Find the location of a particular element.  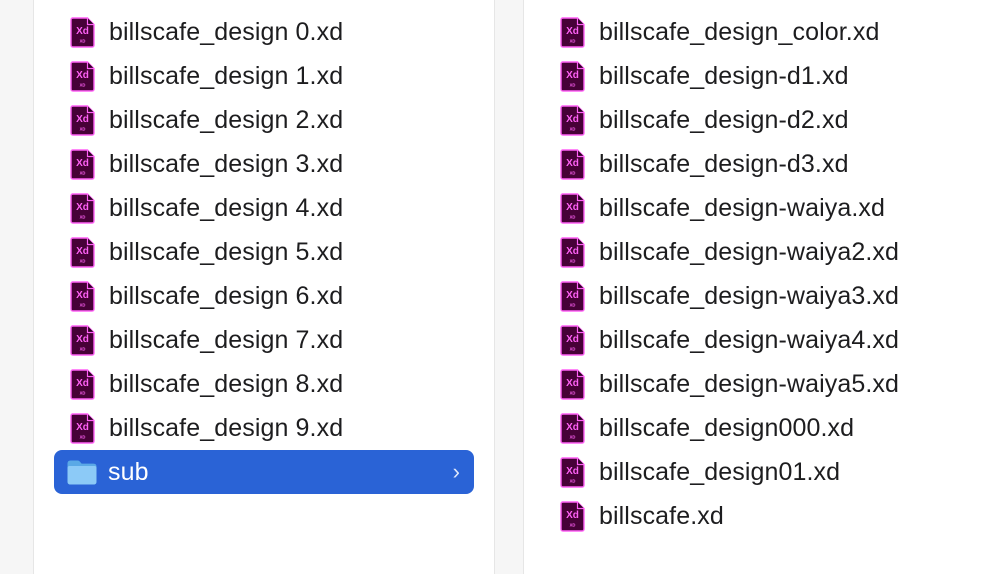

file-row: billscafe_design-d1.xd is located at coordinates (758, 76).